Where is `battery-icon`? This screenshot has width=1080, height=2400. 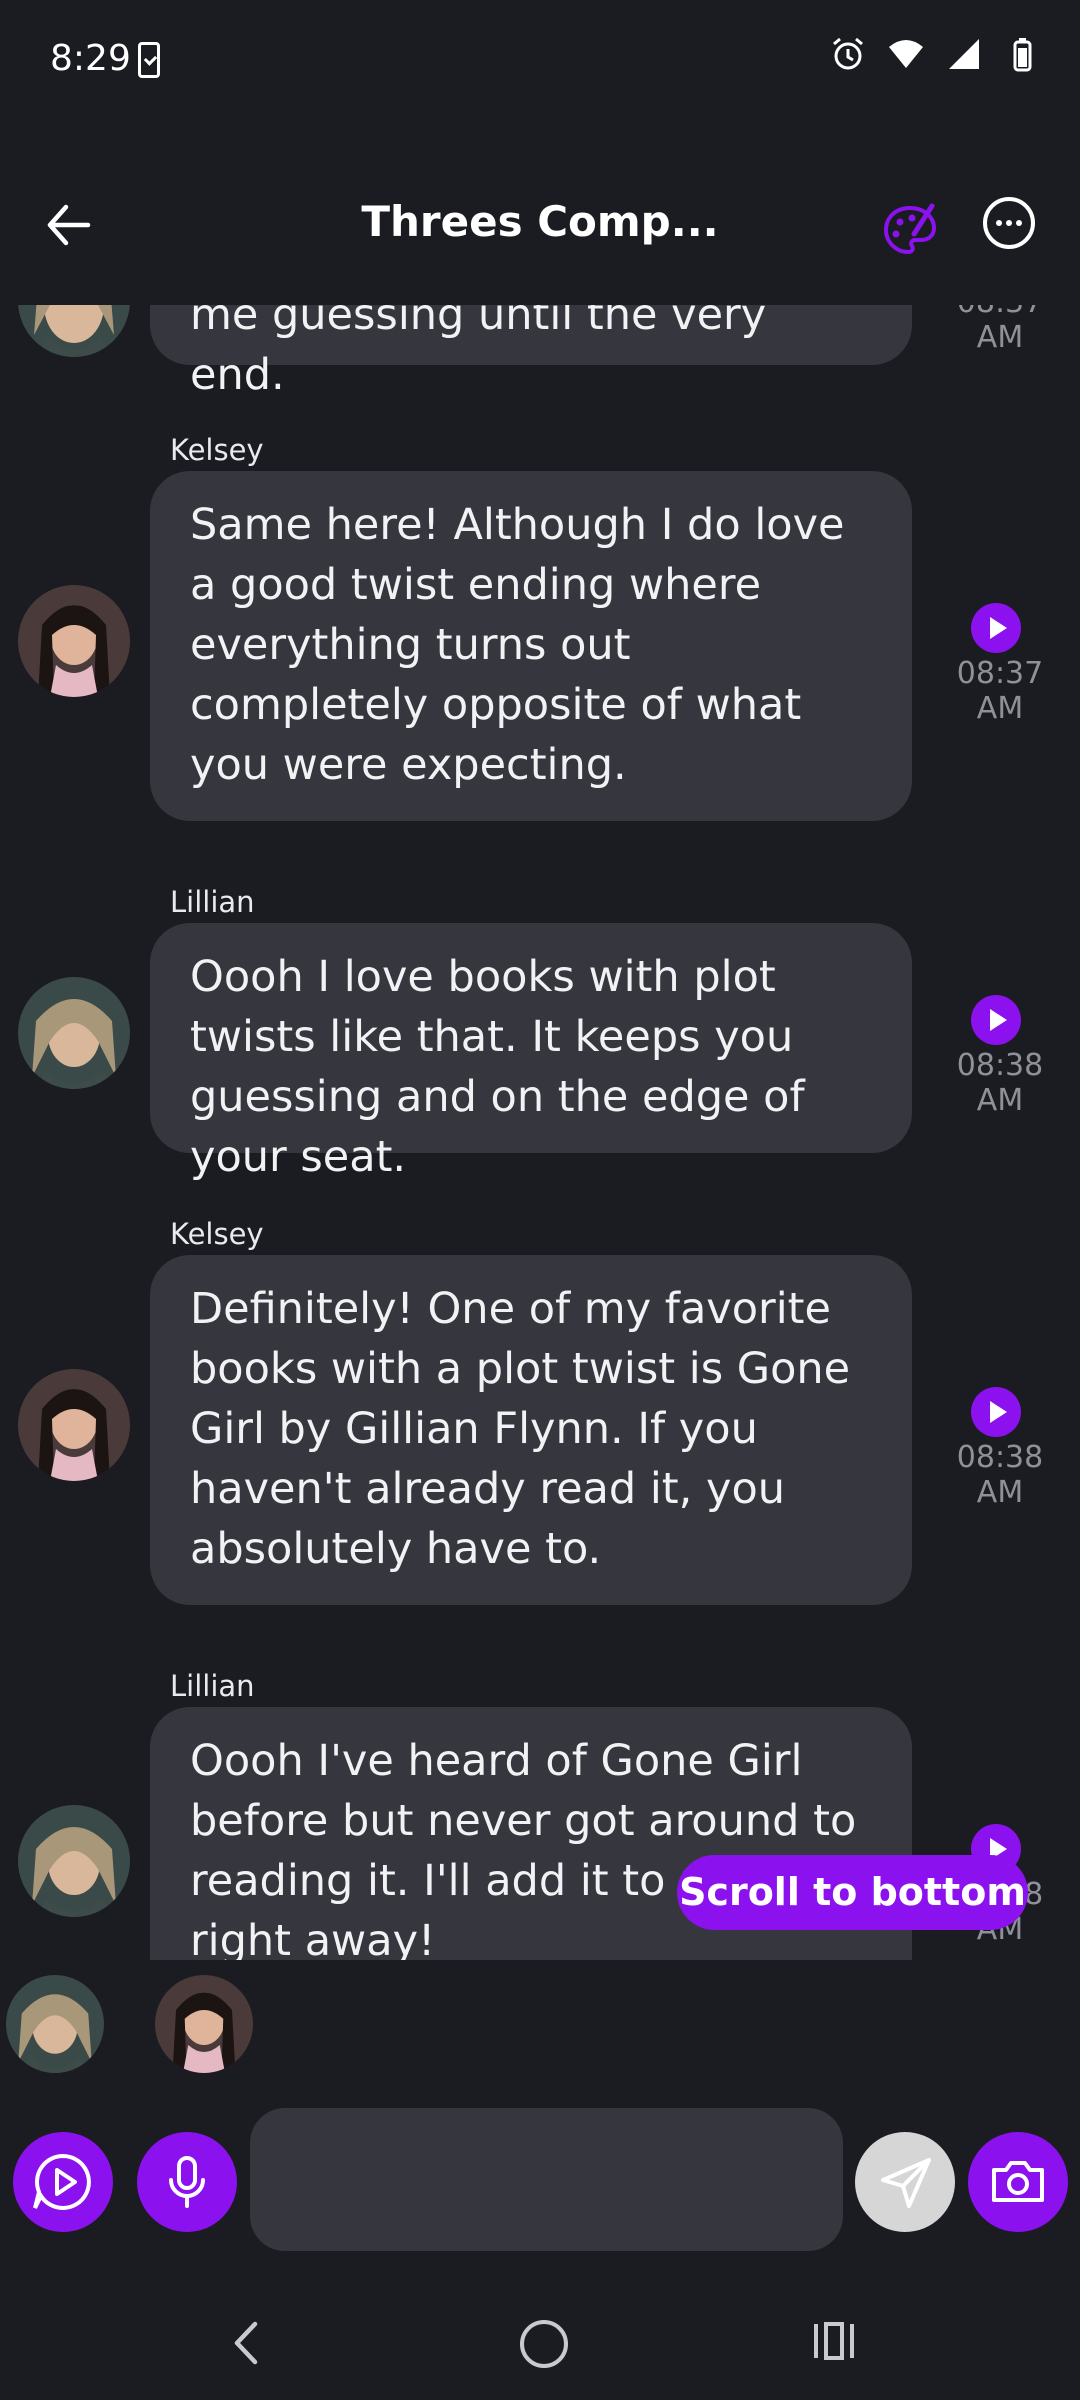
battery-icon is located at coordinates (1022, 55).